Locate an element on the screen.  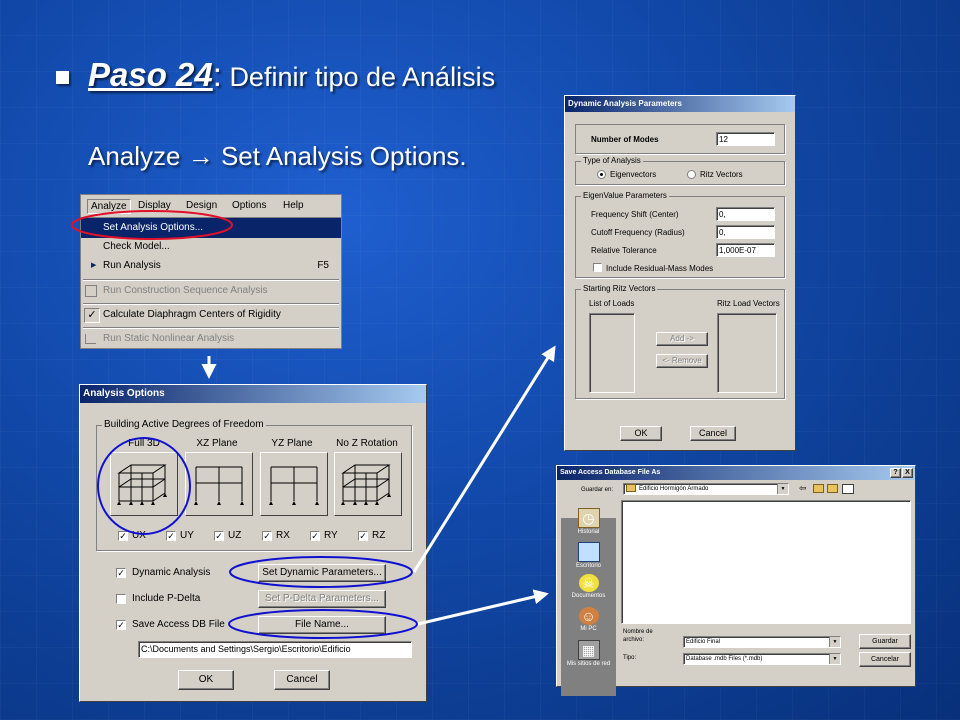
menu-path-instruction: Analyze → Set Analysis Options. is located at coordinates (277, 156).